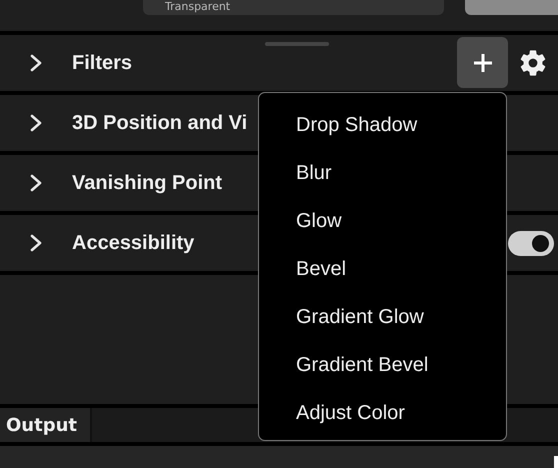 The image size is (558, 468). I want to click on section-title: Filters, so click(102, 63).